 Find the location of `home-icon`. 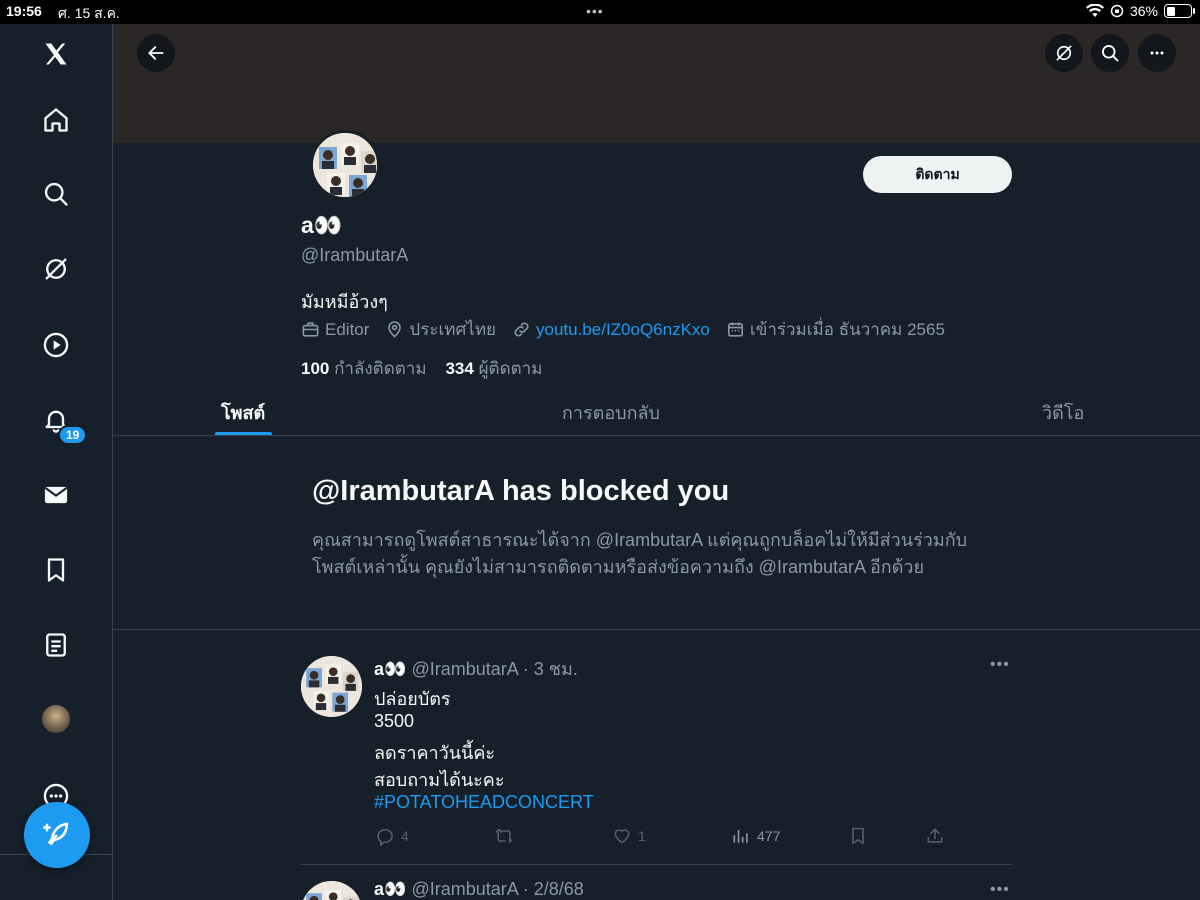

home-icon is located at coordinates (56, 120).